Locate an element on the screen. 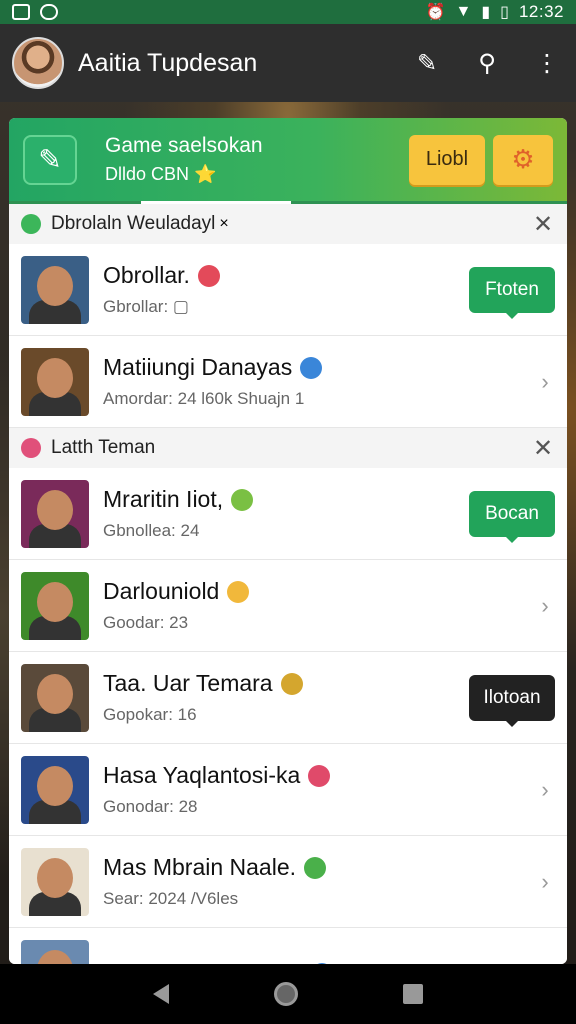  invite-button-label: Ilotoan is located at coordinates (512, 697).